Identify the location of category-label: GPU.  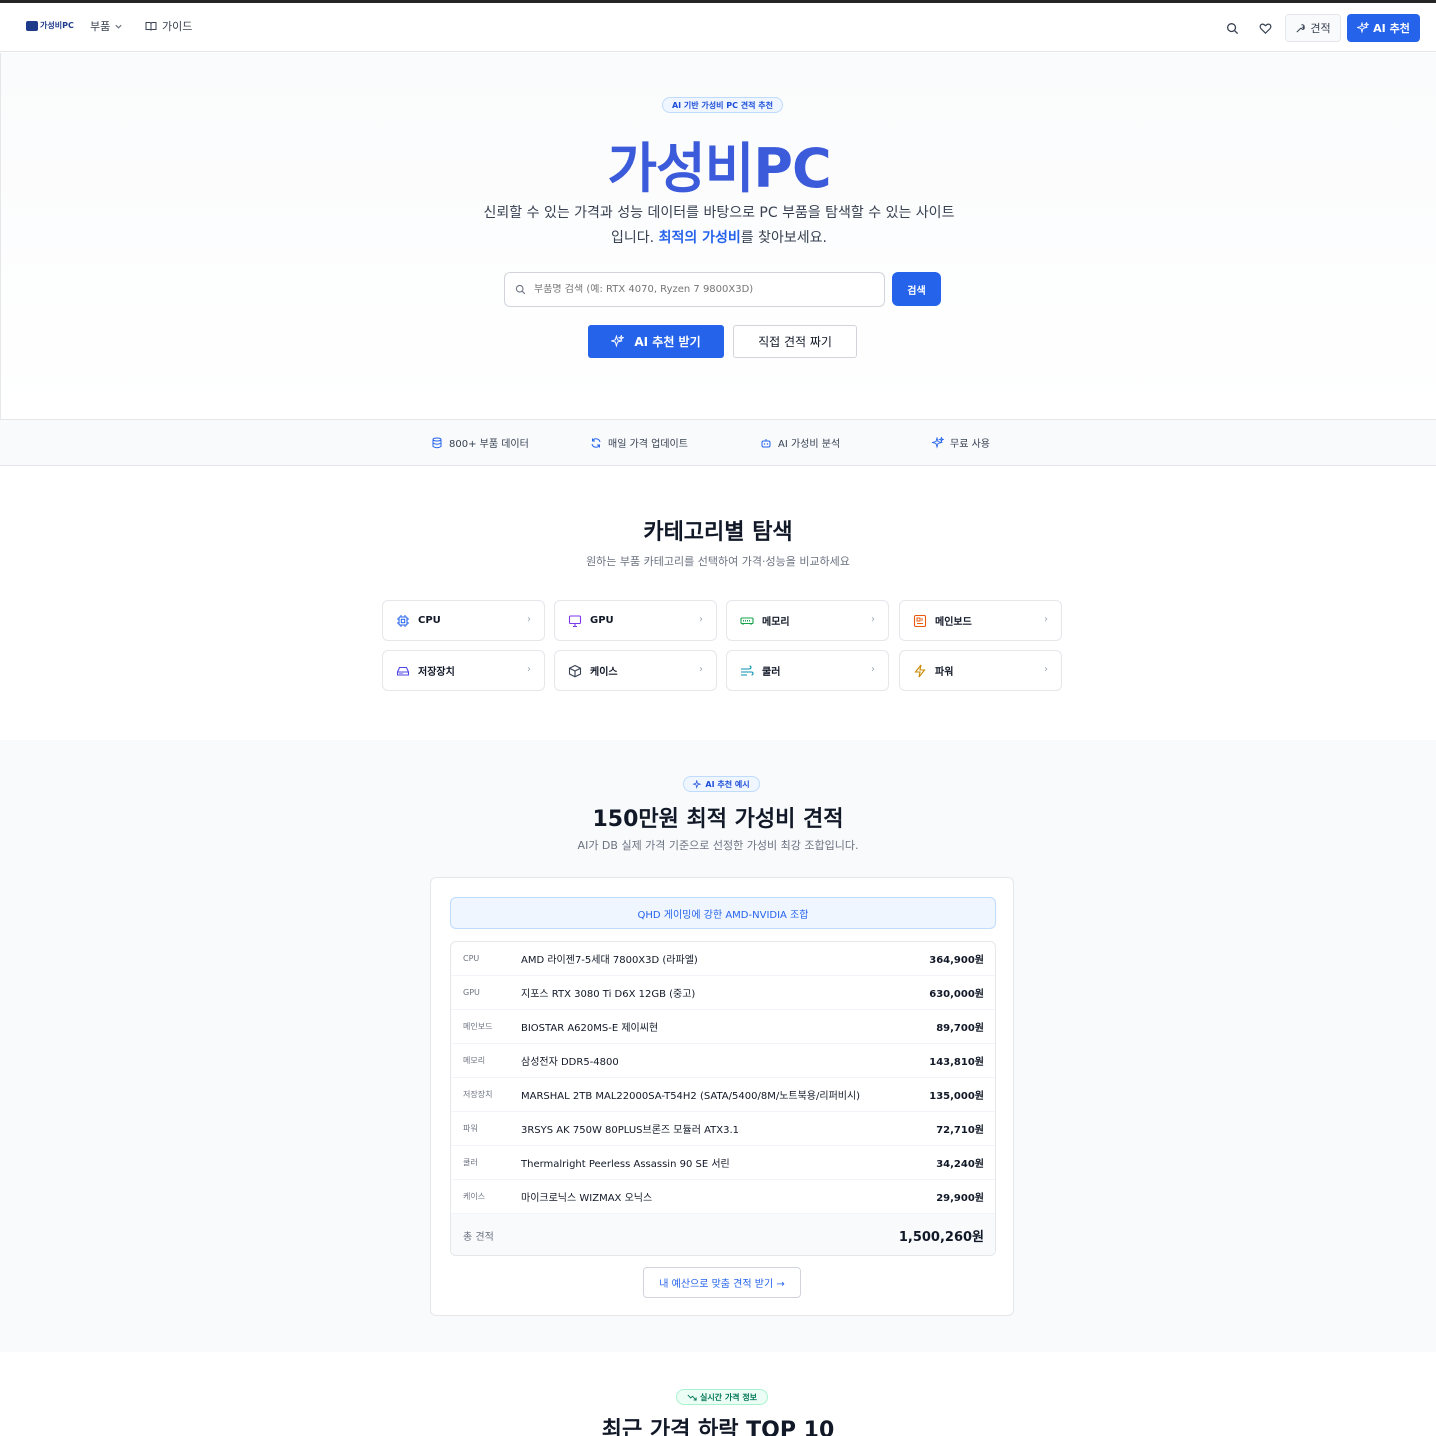
(602, 620).